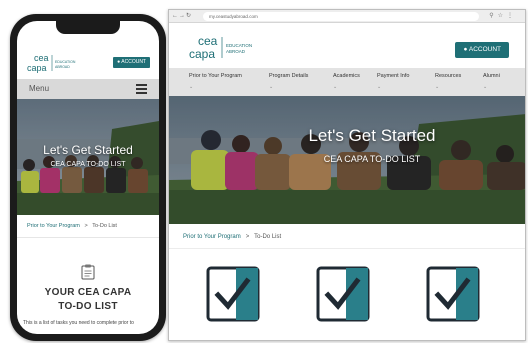 The image size is (528, 343). Describe the element at coordinates (233, 16) in the screenshot. I see `url-text: my.ceastudyabroad.com` at that location.